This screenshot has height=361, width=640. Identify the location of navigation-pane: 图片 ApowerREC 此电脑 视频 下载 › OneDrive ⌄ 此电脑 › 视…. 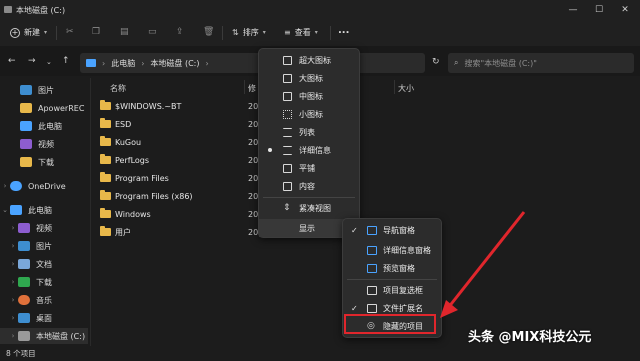
(44, 212).